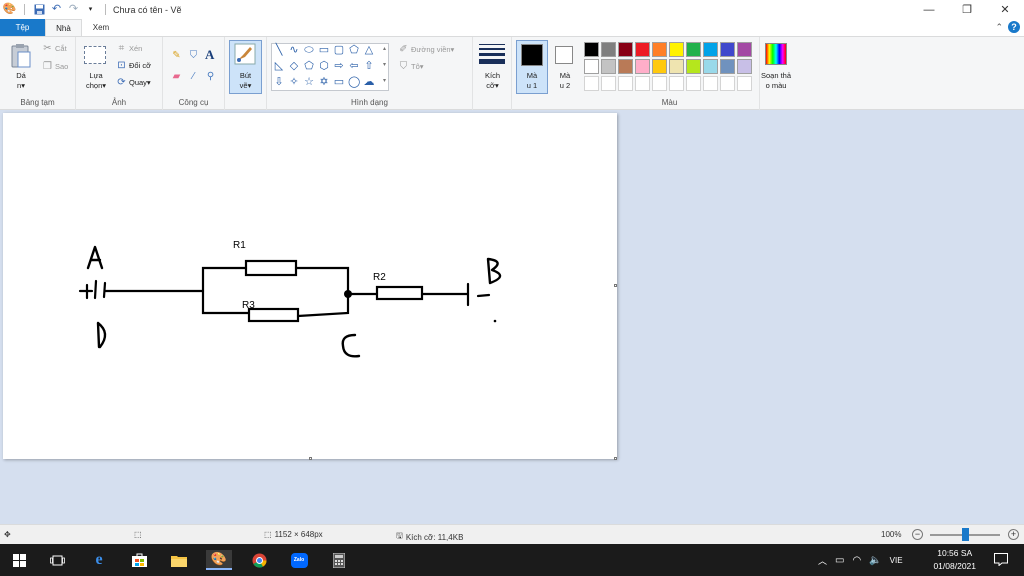  Describe the element at coordinates (615, 458) in the screenshot. I see `resize-handle-corner` at that location.